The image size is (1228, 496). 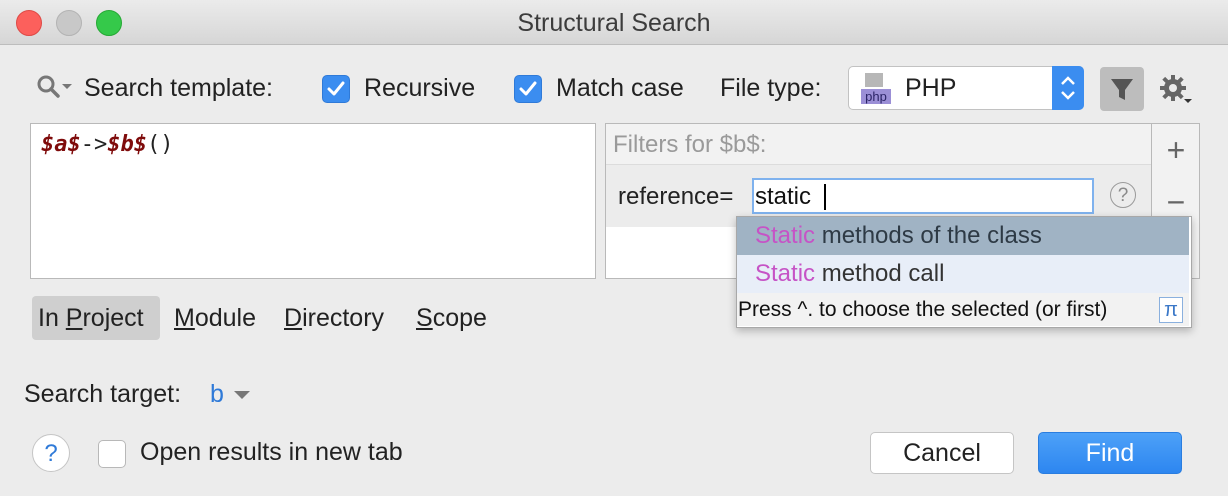 I want to click on scope-label-rest: irectory, so click(x=343, y=318).